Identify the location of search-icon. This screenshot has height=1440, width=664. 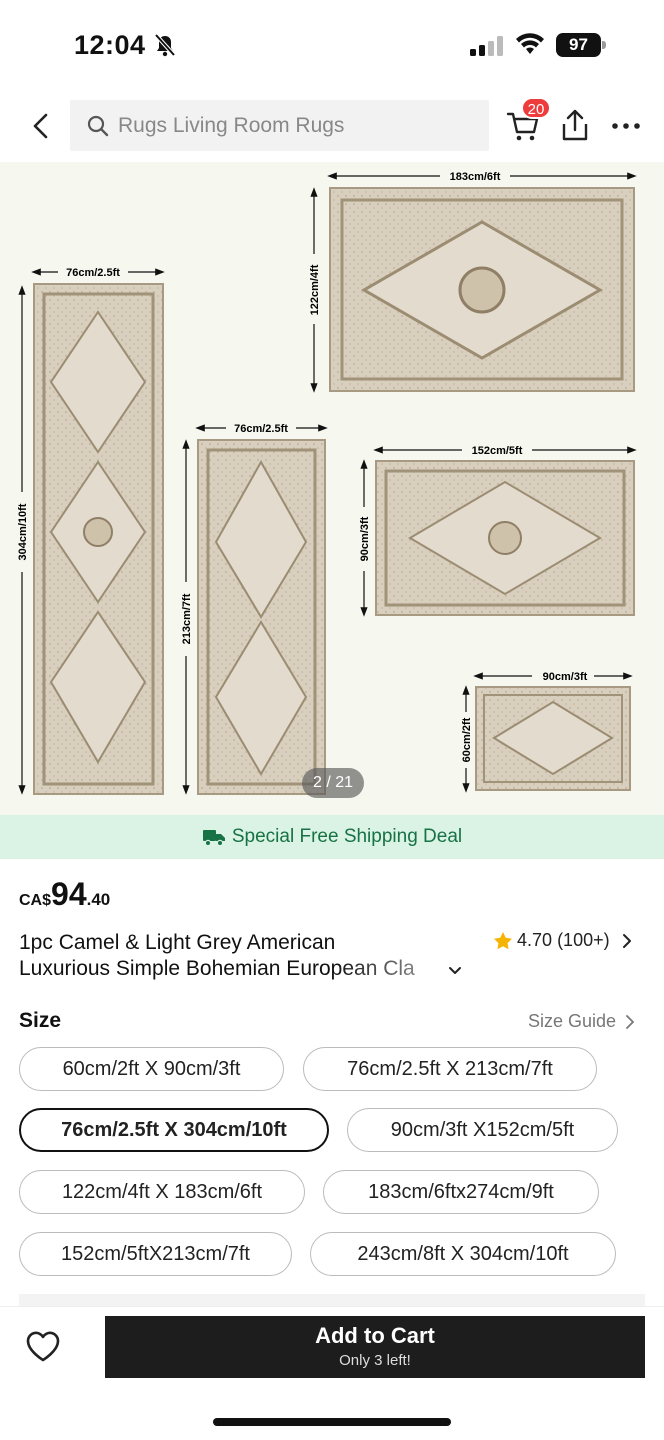
(98, 125).